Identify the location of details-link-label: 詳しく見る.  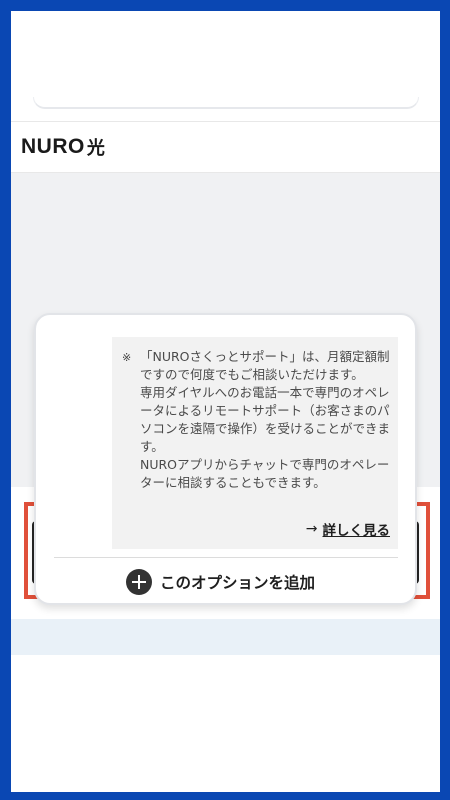
(356, 531).